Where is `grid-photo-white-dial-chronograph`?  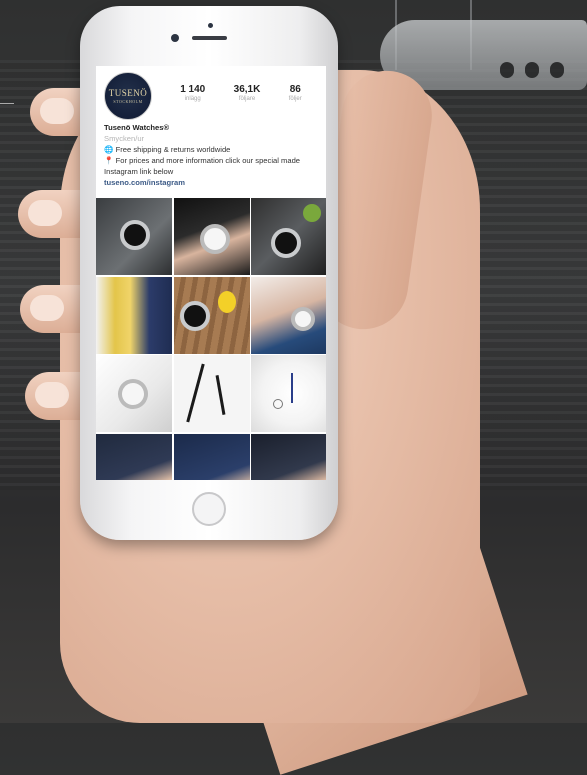
grid-photo-white-dial-chronograph is located at coordinates (288, 393).